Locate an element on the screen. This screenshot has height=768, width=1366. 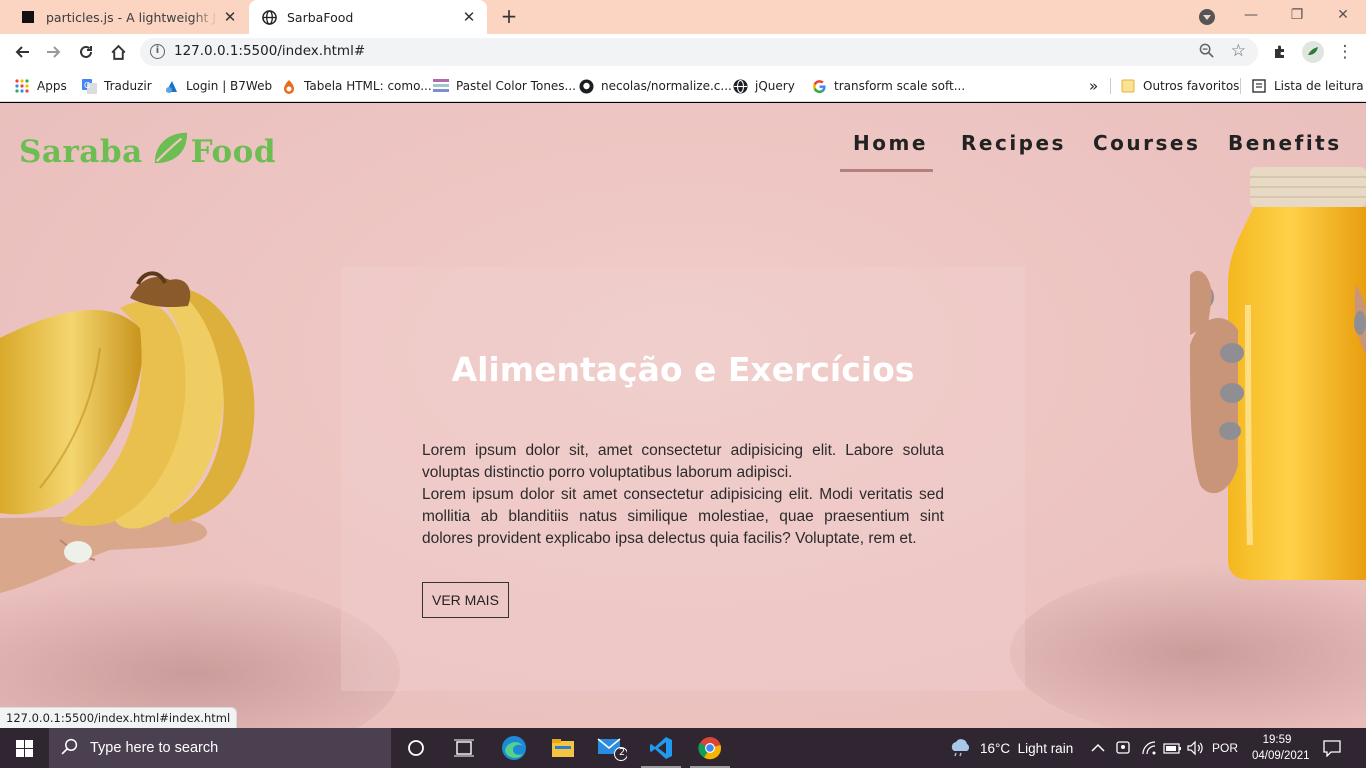
bookmark-label: Apps is located at coordinates (52, 86).